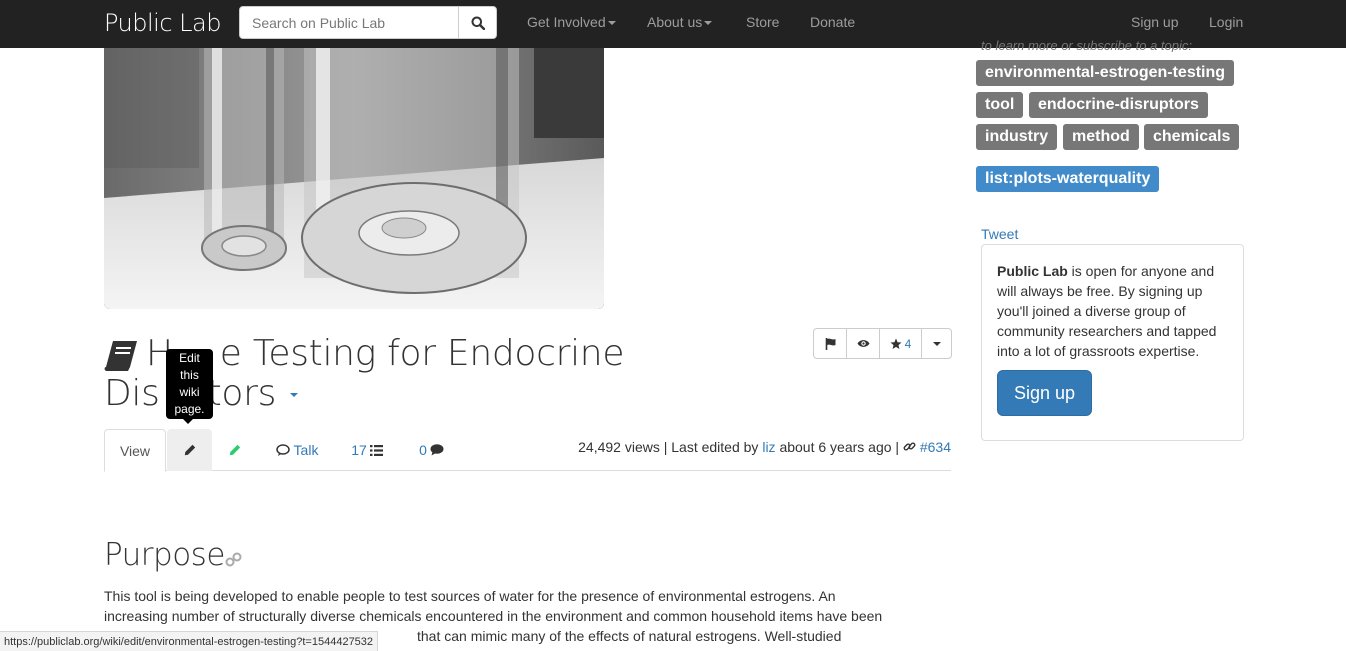 Image resolution: width=1346 pixels, height=651 pixels. Describe the element at coordinates (1154, 22) in the screenshot. I see `nav-signup: Sign up` at that location.